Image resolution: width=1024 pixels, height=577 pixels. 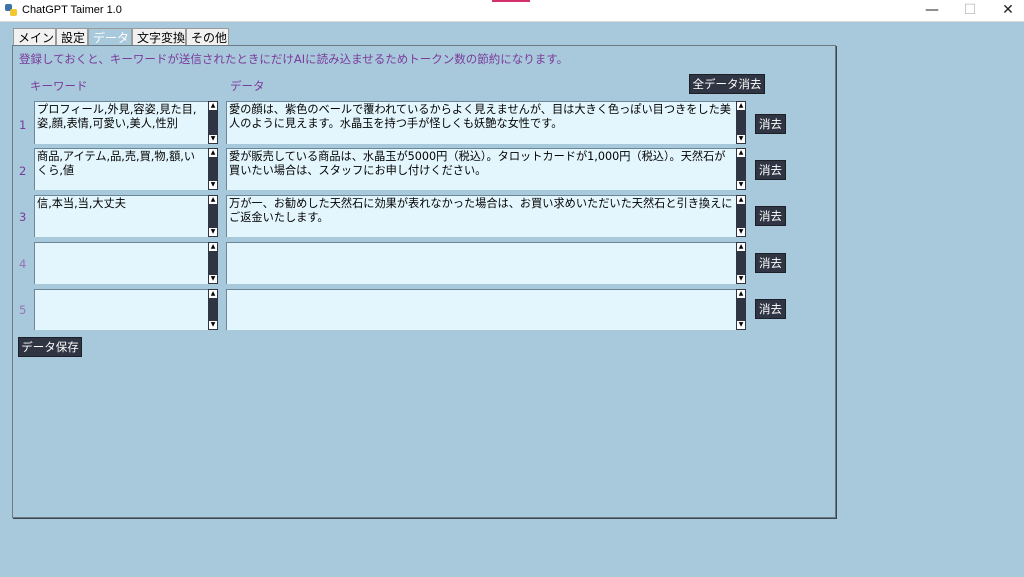 What do you see at coordinates (23, 310) in the screenshot?
I see `row-number: 5` at bounding box center [23, 310].